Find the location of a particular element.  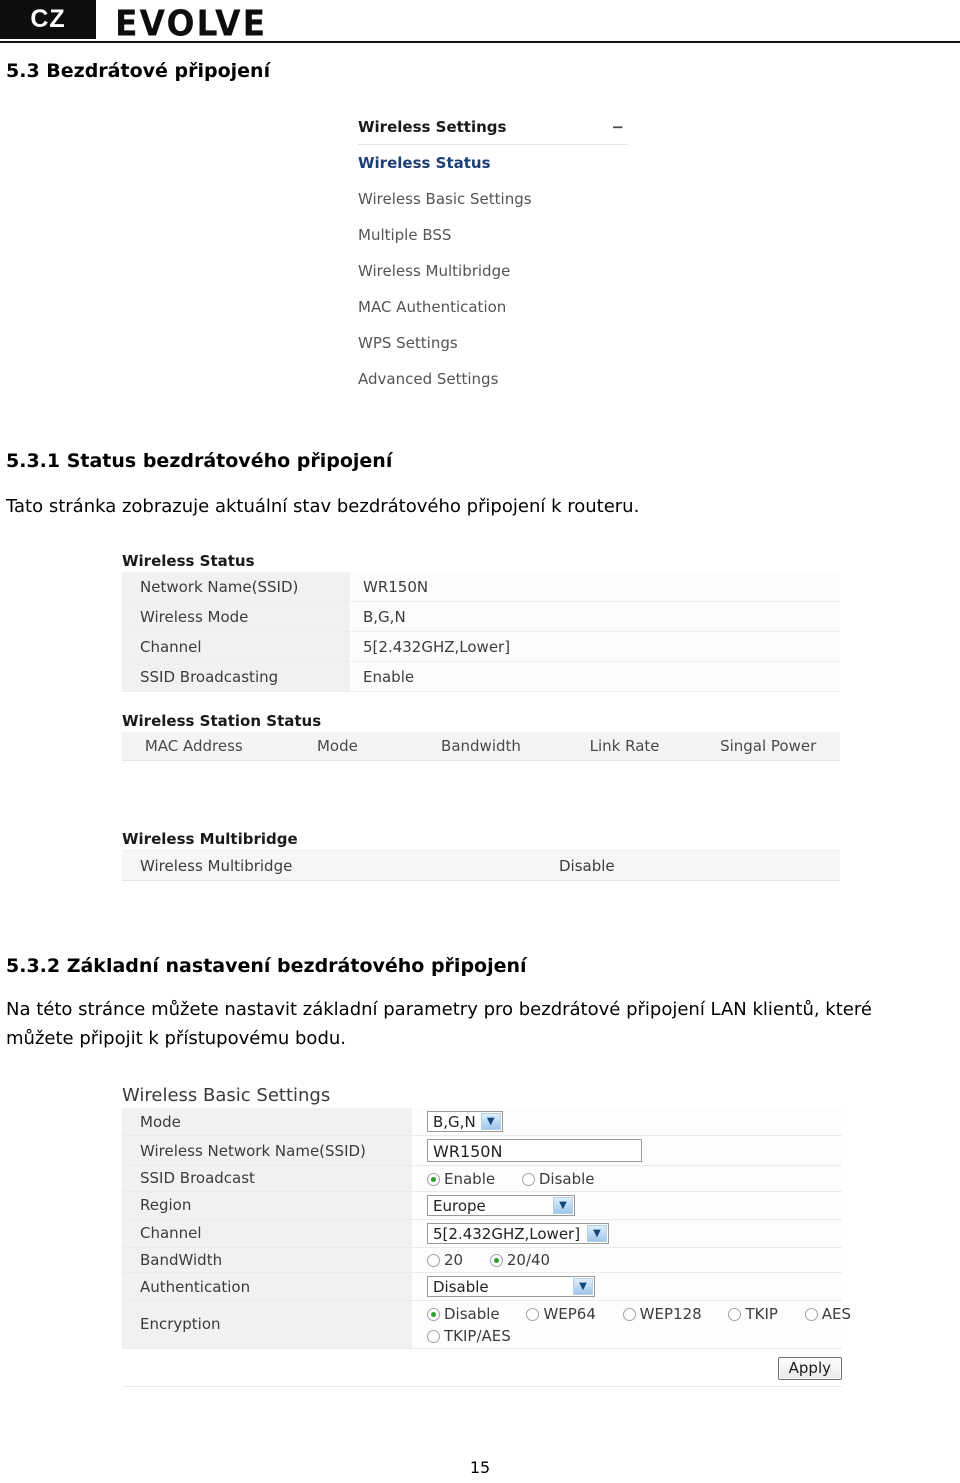

basic-settings-title: Wireless Basic Settings is located at coordinates (226, 1095).